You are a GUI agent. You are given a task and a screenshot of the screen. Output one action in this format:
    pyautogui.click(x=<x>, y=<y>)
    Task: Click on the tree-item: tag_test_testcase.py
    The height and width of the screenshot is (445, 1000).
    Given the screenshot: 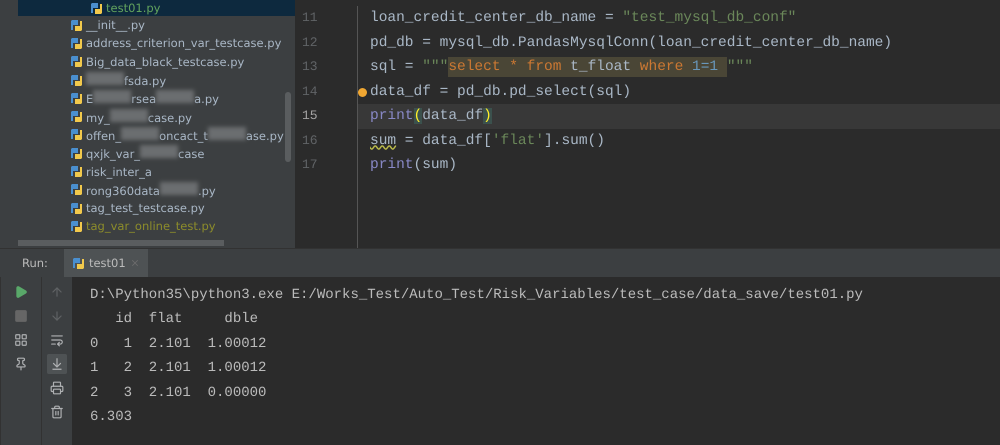 What is the action you would take?
    pyautogui.click(x=147, y=208)
    